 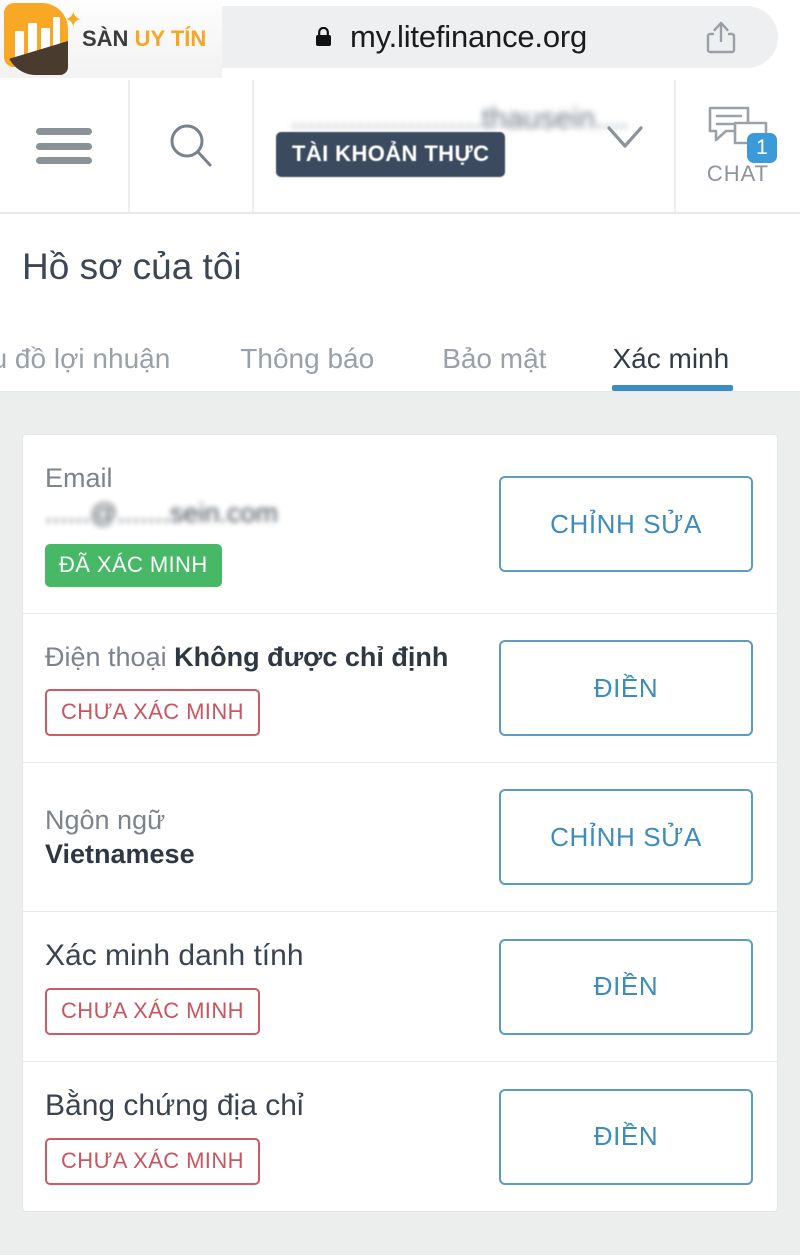 What do you see at coordinates (626, 524) in the screenshot?
I see `email-edit-button: CHỈNH SỬA` at bounding box center [626, 524].